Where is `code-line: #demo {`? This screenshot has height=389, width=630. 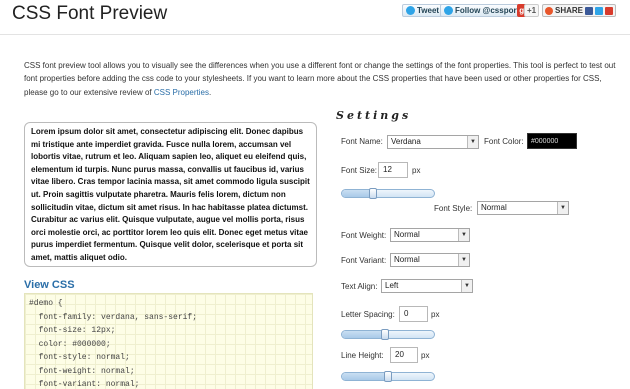 code-line: #demo { is located at coordinates (46, 303).